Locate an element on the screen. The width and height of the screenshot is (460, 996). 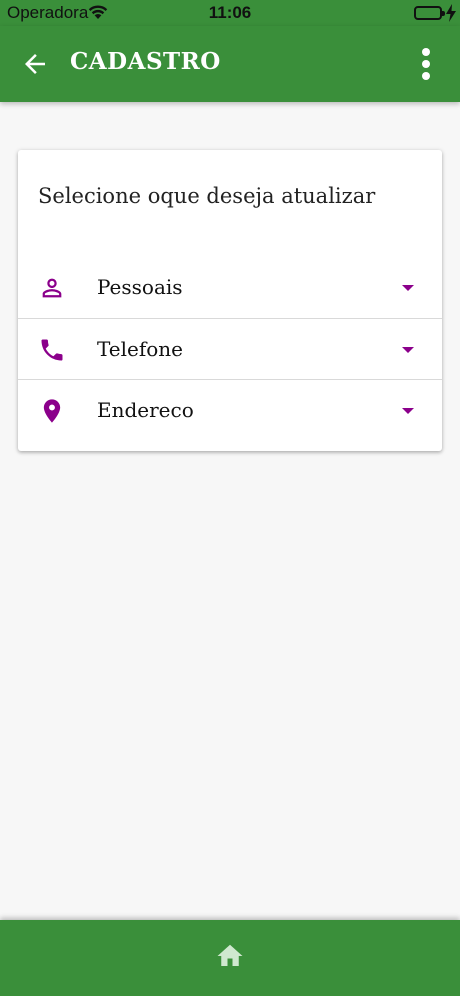
option-pessoais: Pessoais is located at coordinates (230, 287).